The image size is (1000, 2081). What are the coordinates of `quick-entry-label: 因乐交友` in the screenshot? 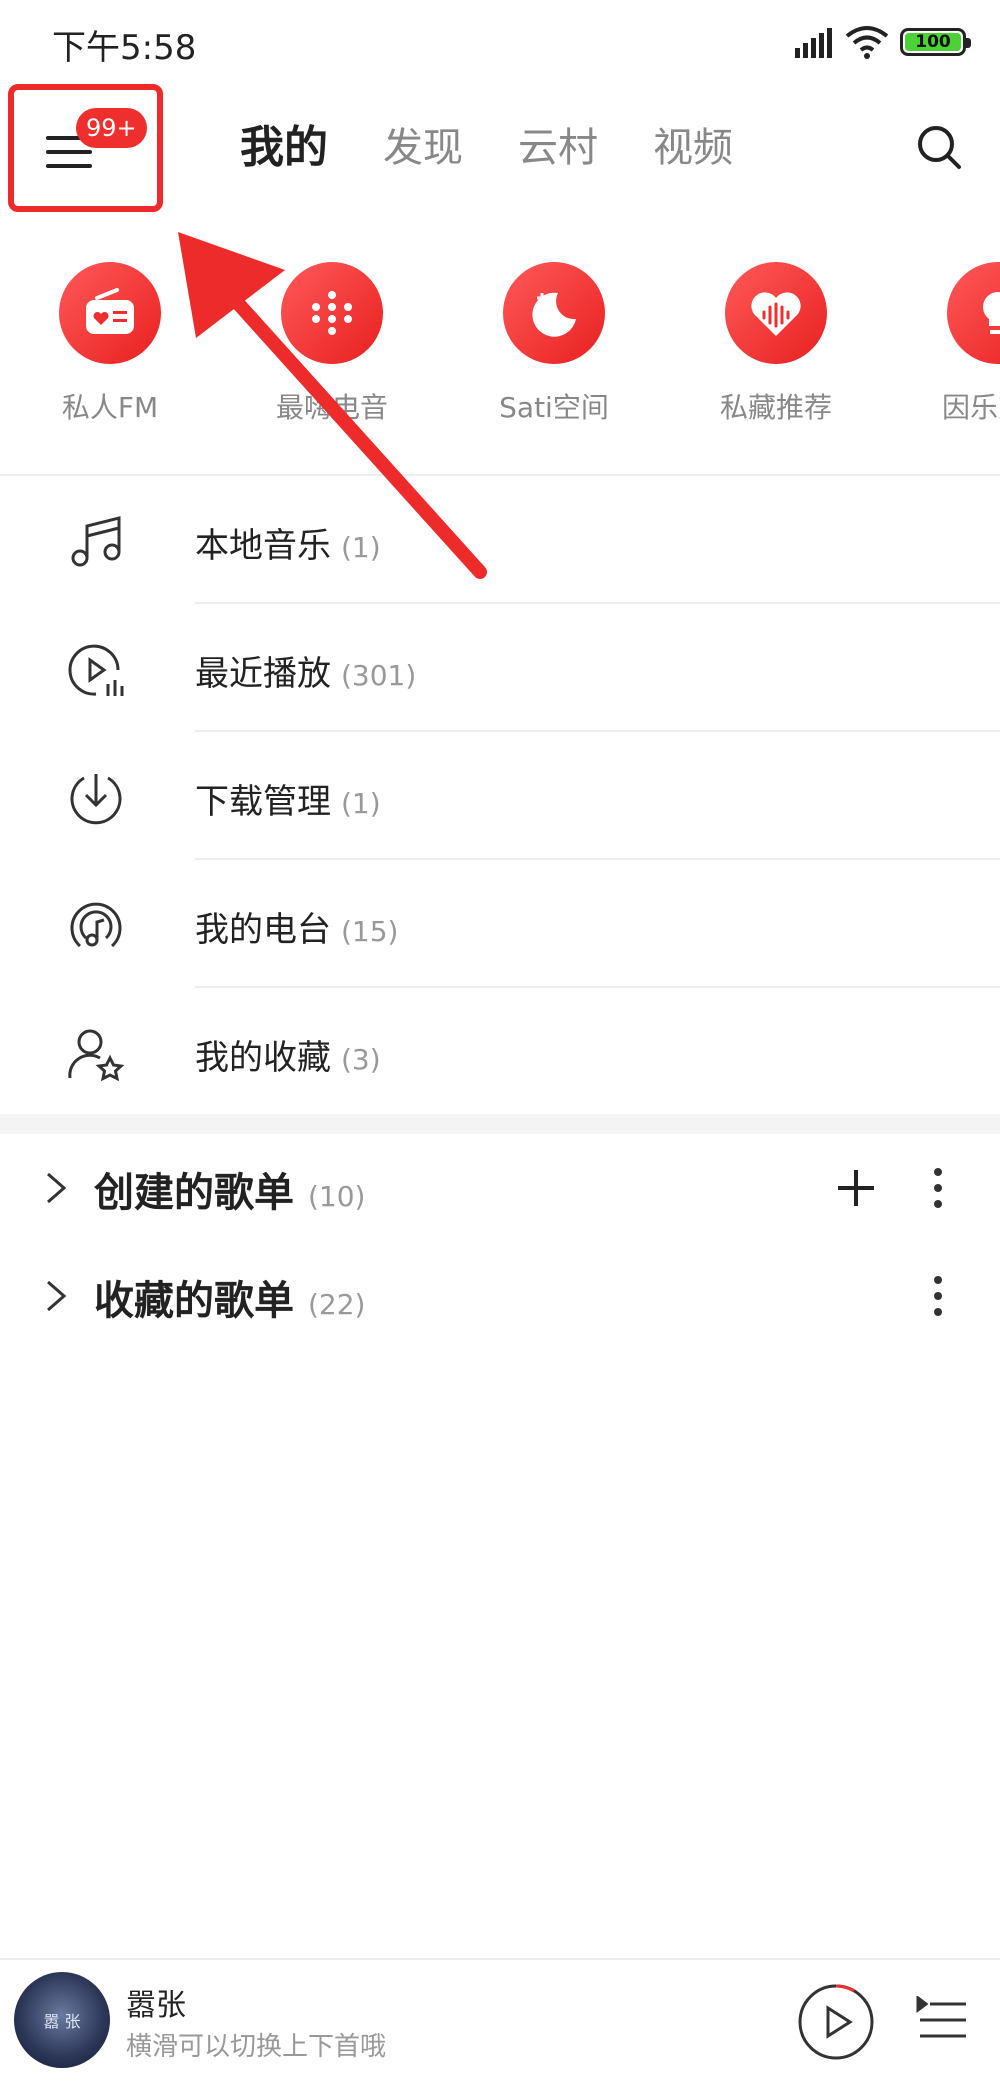 It's located at (970, 407).